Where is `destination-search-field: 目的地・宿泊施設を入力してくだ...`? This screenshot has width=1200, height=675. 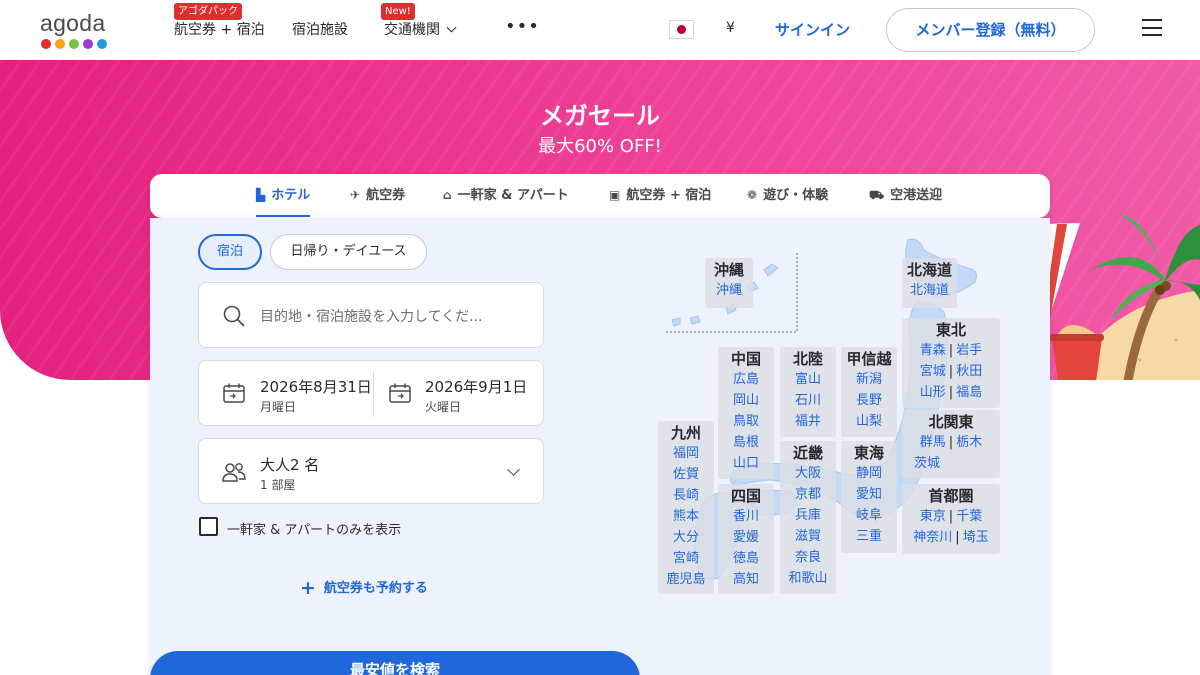 destination-search-field: 目的地・宿泊施設を入力してくだ... is located at coordinates (371, 315).